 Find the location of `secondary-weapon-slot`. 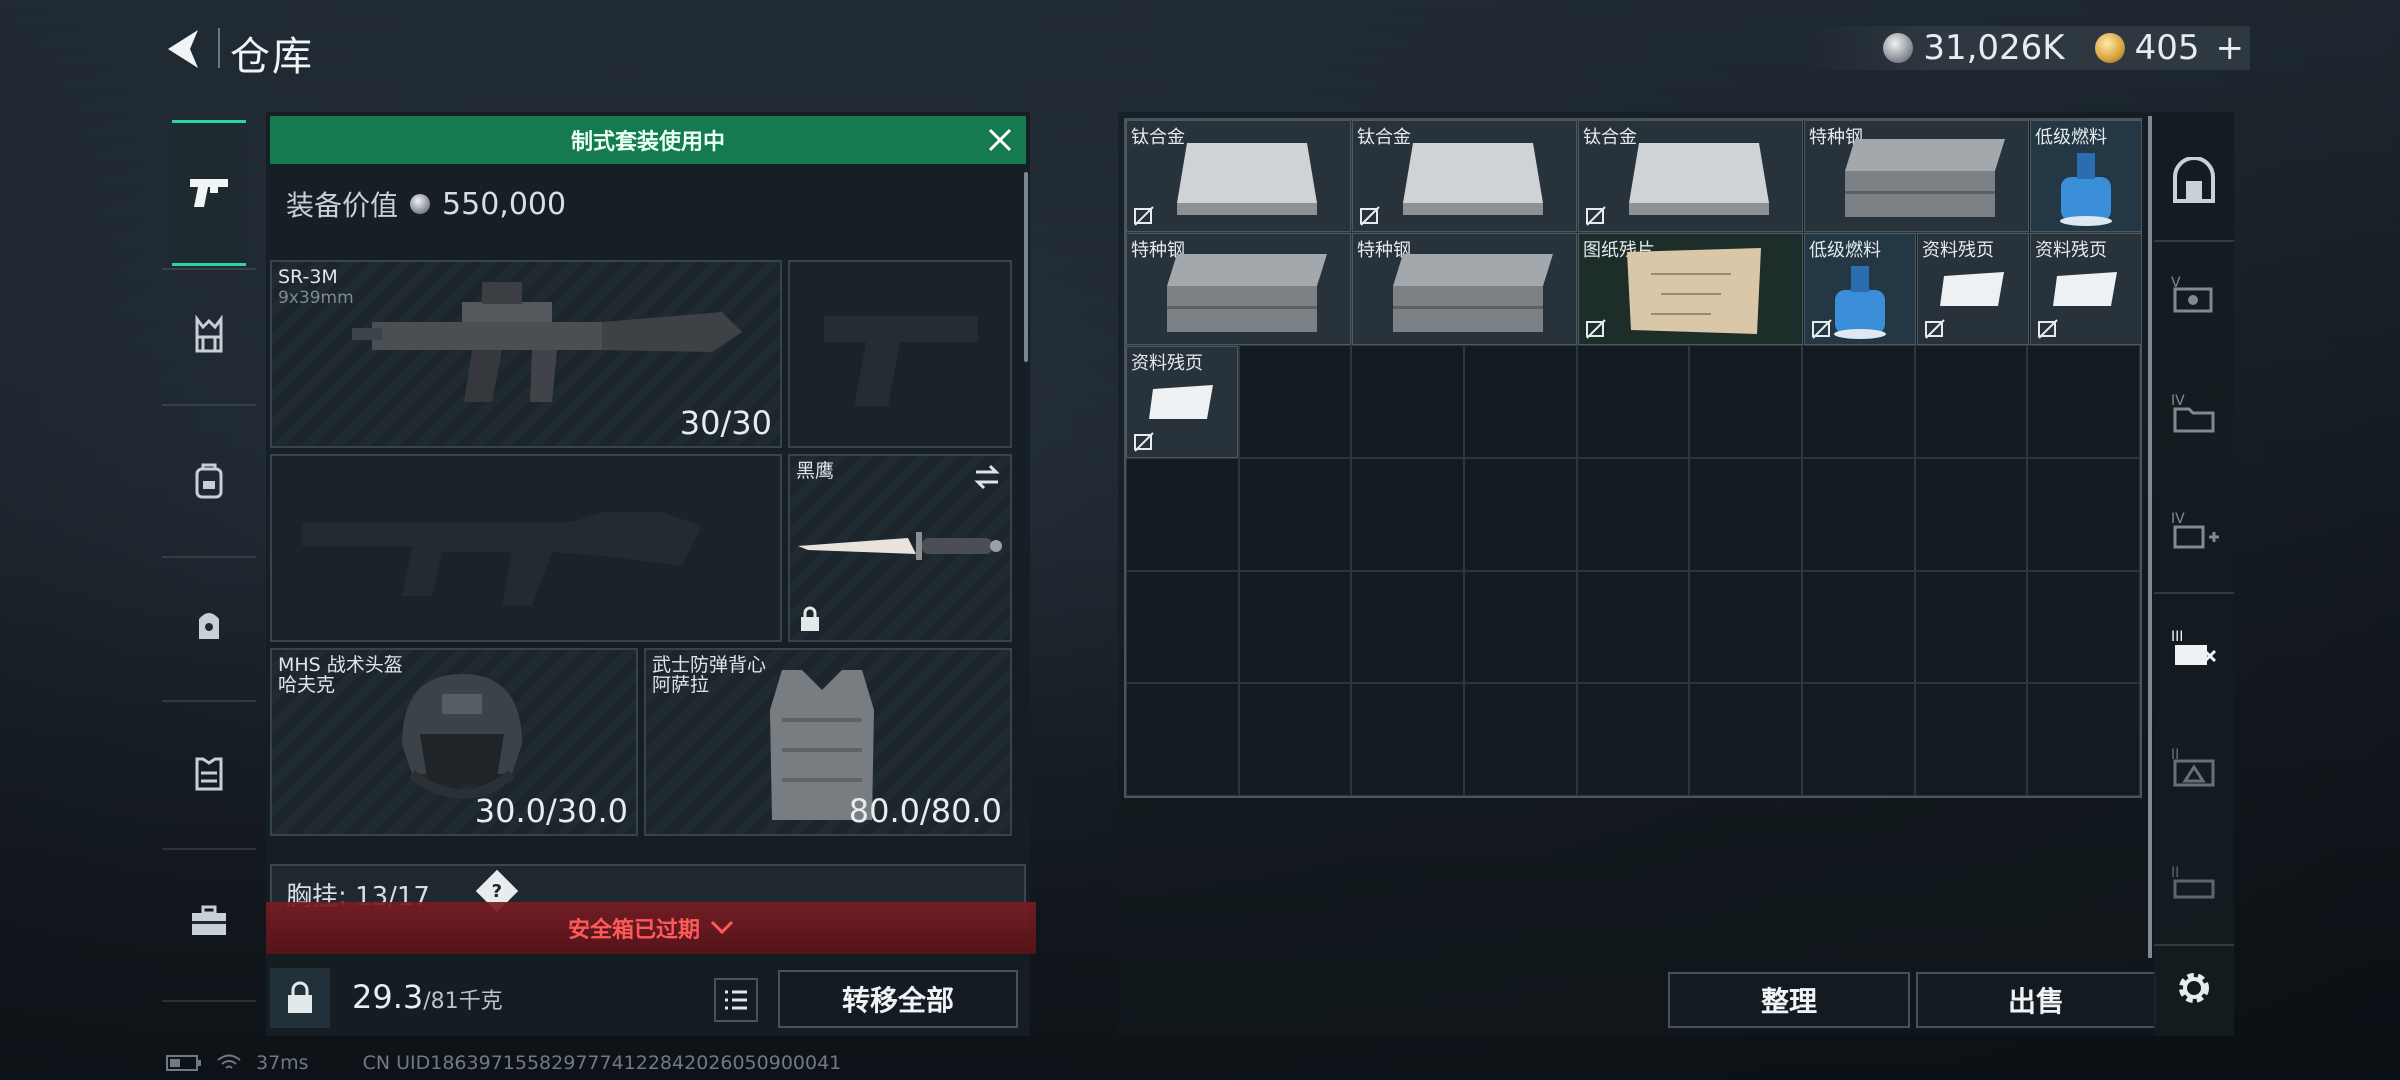

secondary-weapon-slot is located at coordinates (526, 548).